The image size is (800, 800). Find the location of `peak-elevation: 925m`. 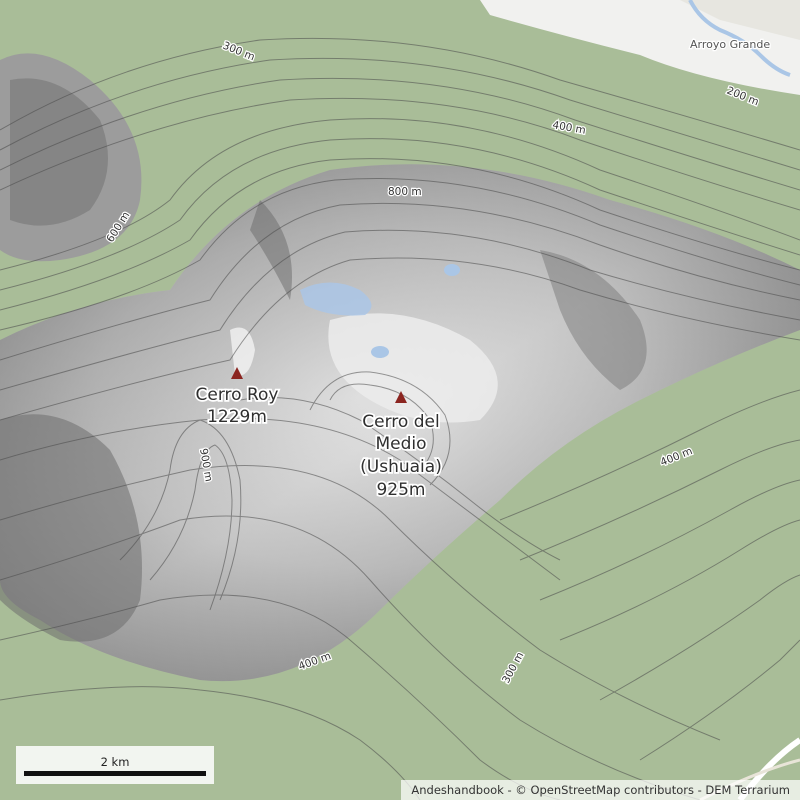

peak-elevation: 925m is located at coordinates (400, 490).